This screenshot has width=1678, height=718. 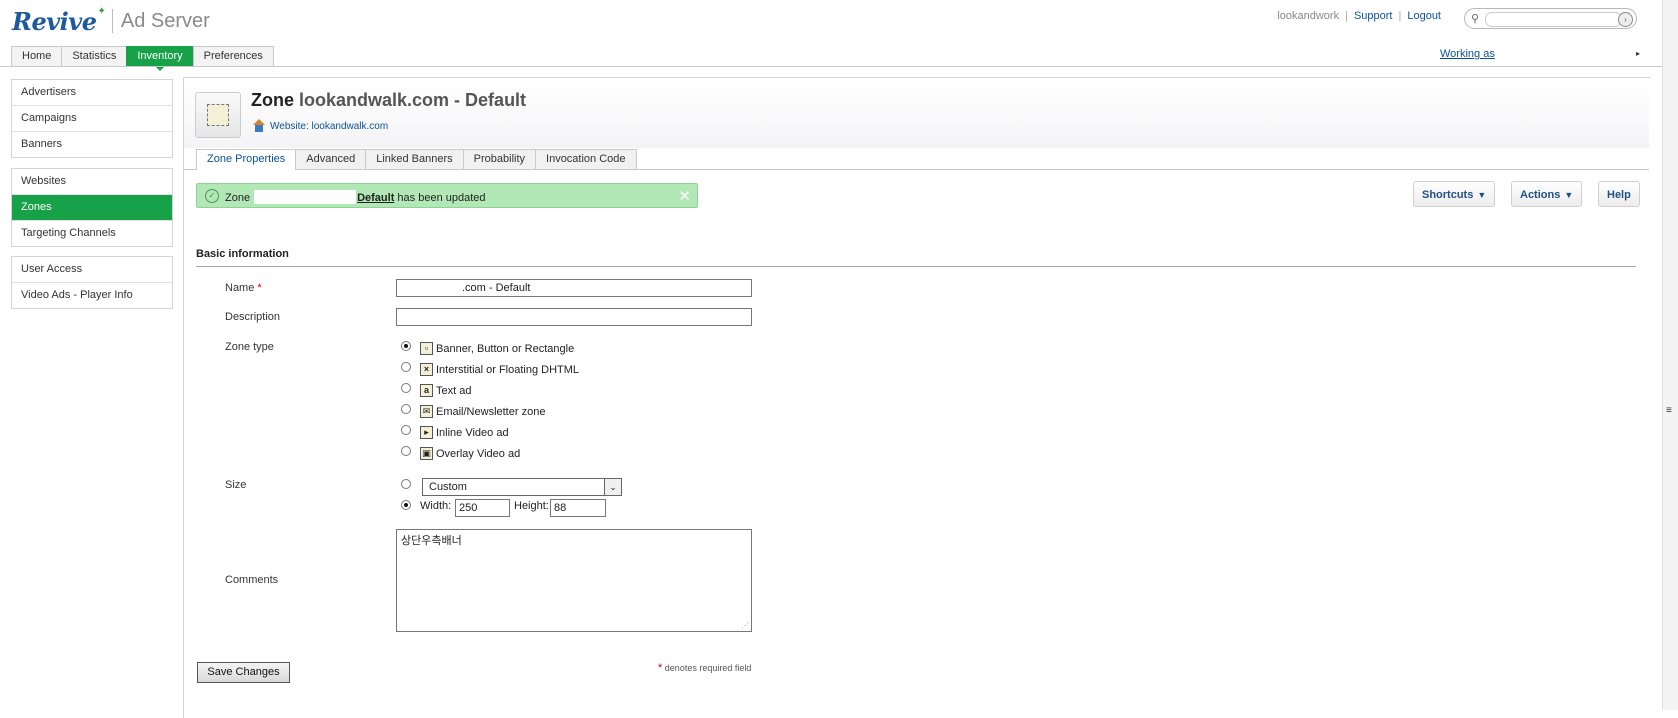 What do you see at coordinates (243, 672) in the screenshot?
I see `save-button: Save Changes` at bounding box center [243, 672].